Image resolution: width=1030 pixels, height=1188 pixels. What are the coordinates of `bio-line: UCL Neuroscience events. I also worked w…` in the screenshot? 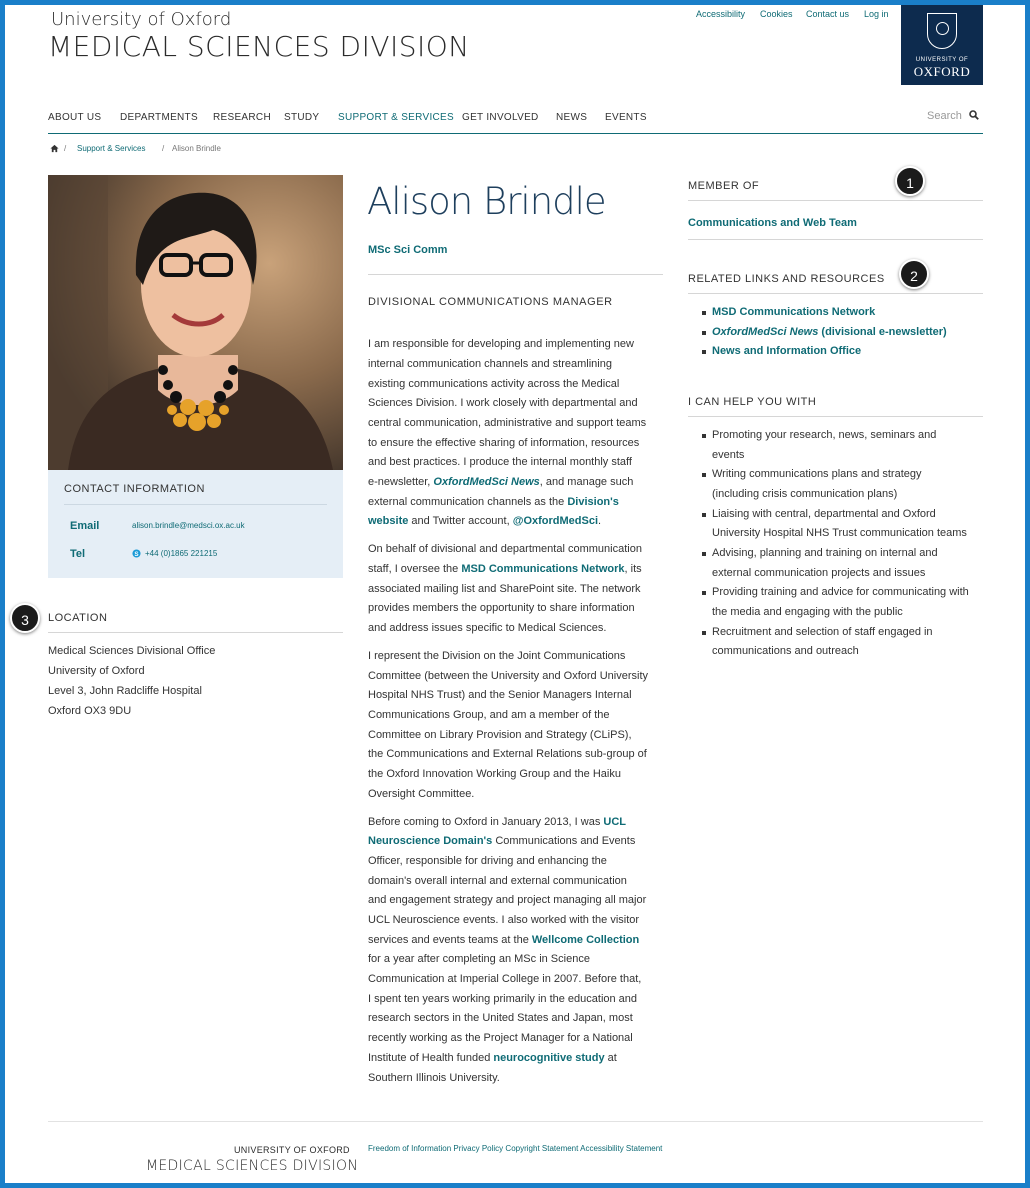 It's located at (504, 920).